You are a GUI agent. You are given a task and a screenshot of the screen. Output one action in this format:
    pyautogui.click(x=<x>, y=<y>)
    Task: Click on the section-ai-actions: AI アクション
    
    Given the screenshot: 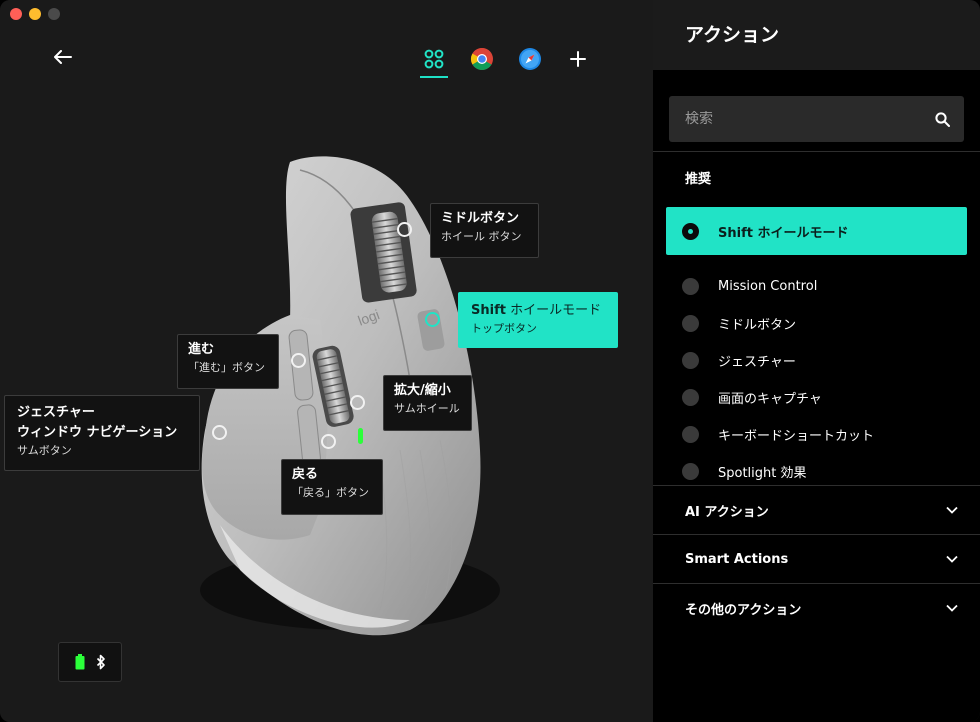 What is the action you would take?
    pyautogui.click(x=816, y=510)
    